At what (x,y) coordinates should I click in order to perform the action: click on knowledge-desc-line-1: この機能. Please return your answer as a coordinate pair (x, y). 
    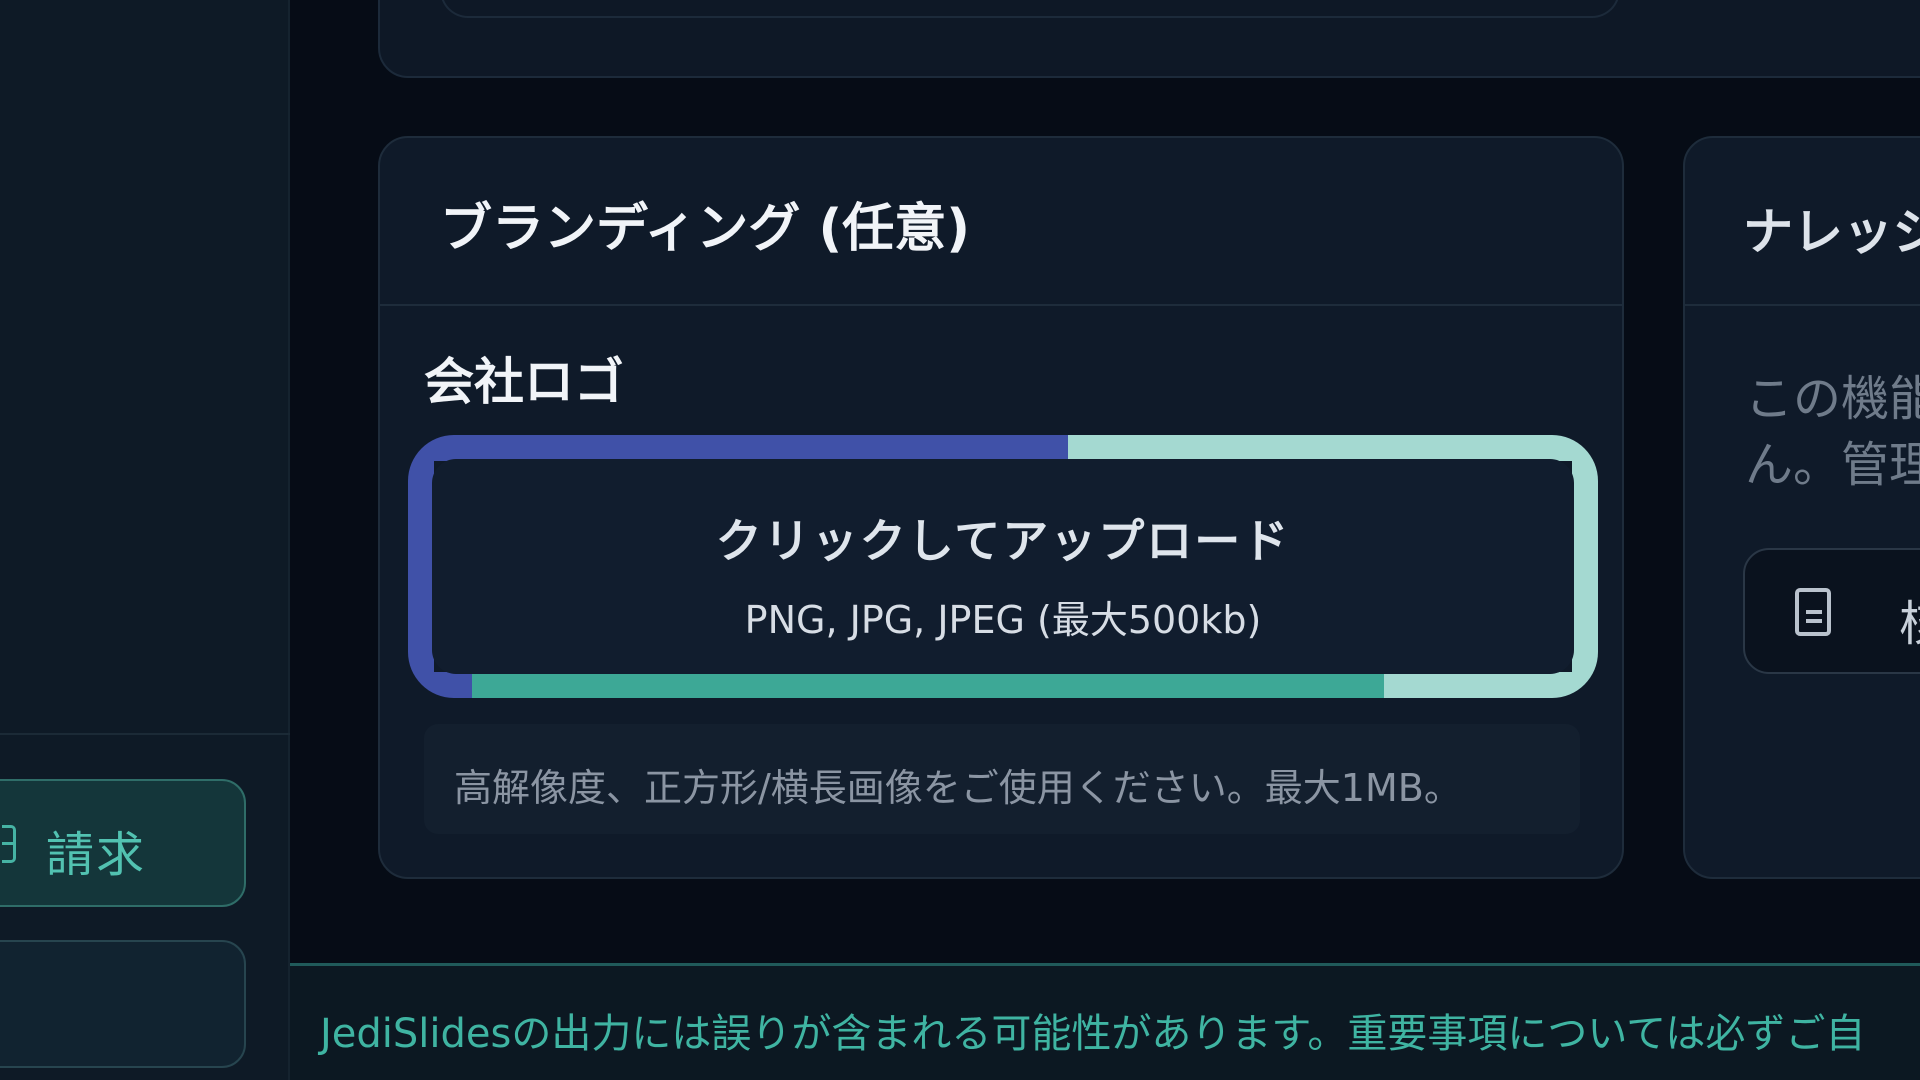
    Looking at the image, I should click on (1832, 399).